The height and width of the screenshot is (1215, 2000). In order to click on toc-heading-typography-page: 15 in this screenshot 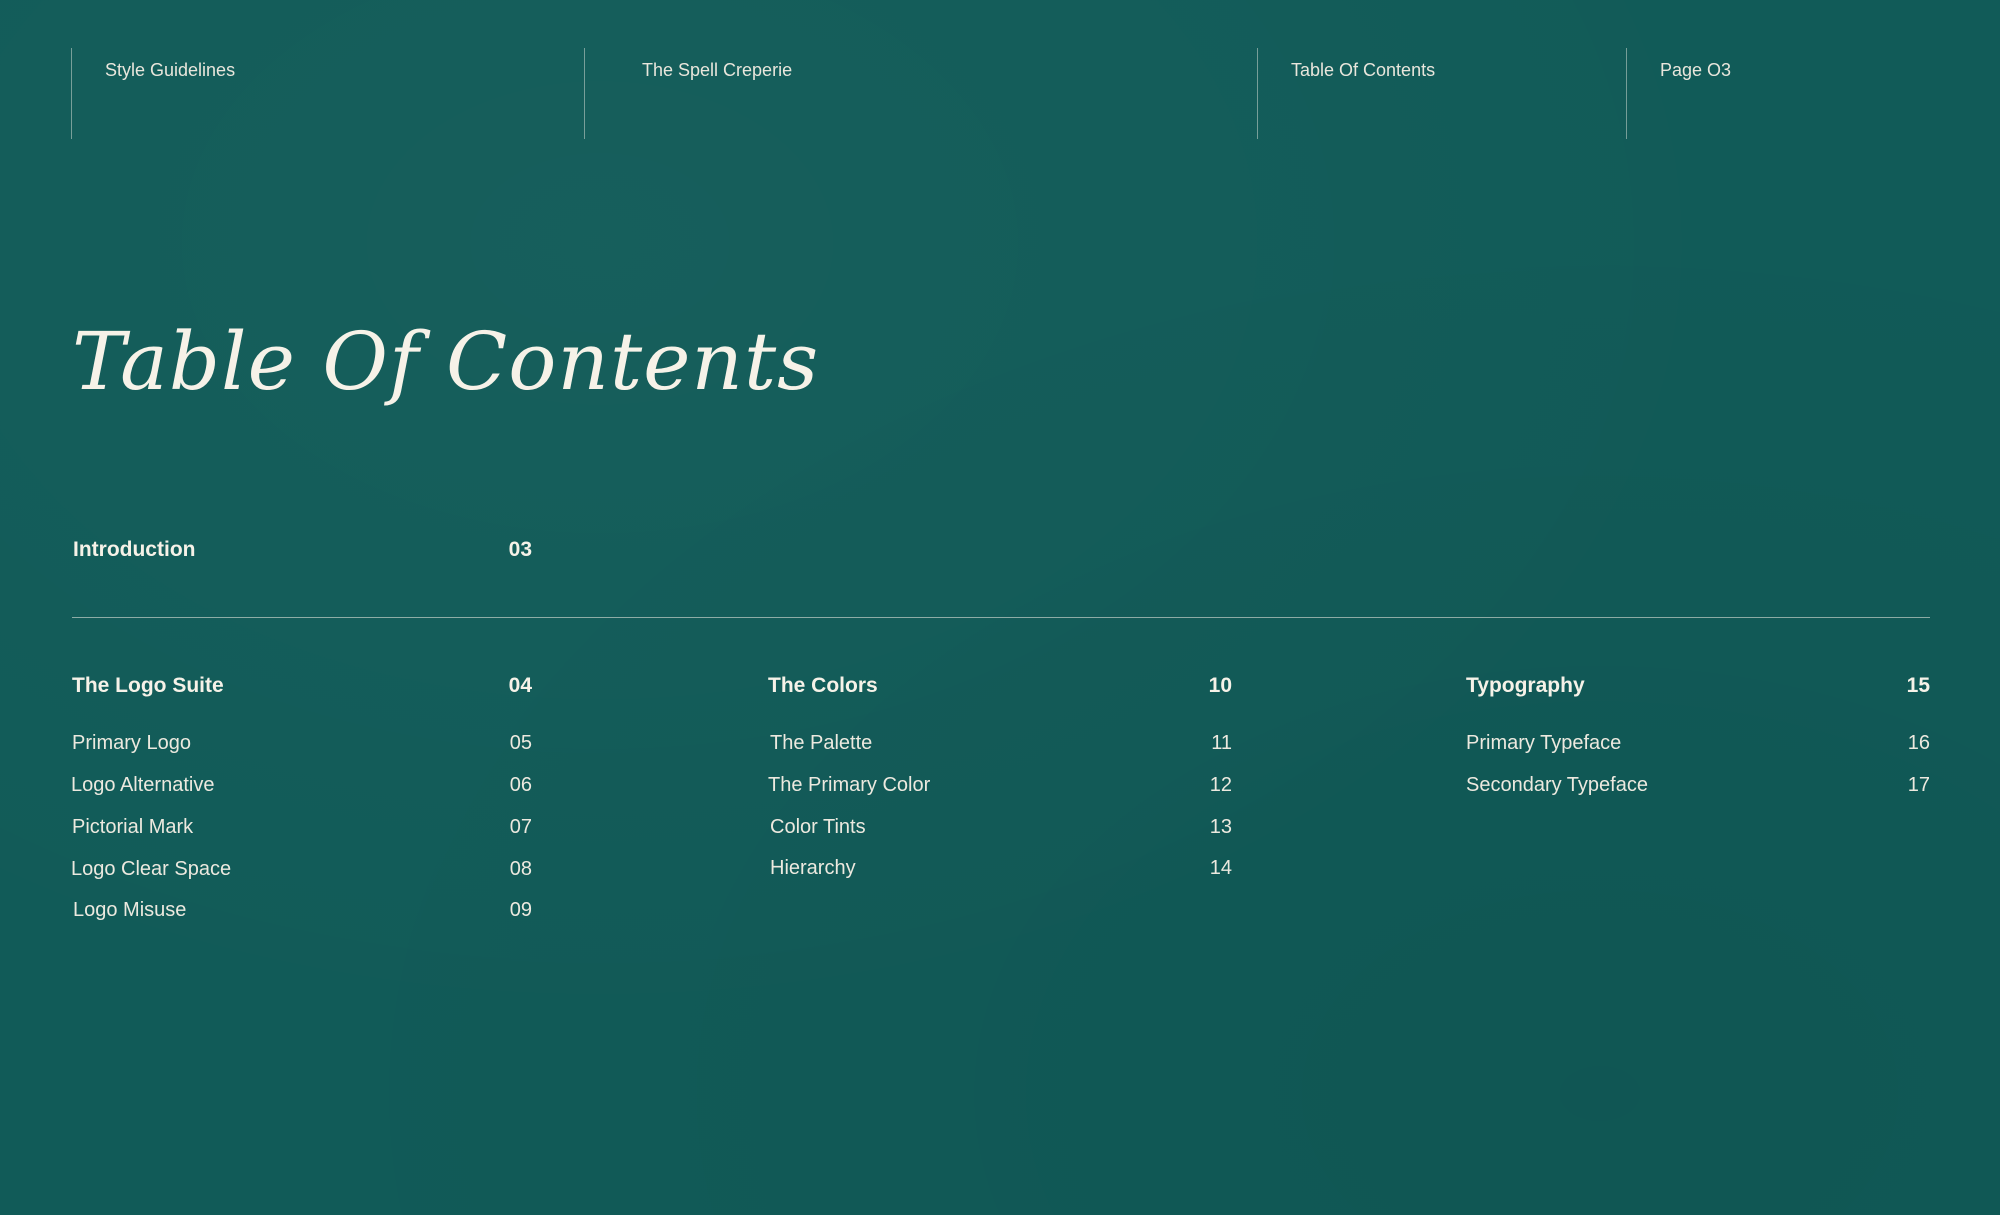, I will do `click(1918, 685)`.